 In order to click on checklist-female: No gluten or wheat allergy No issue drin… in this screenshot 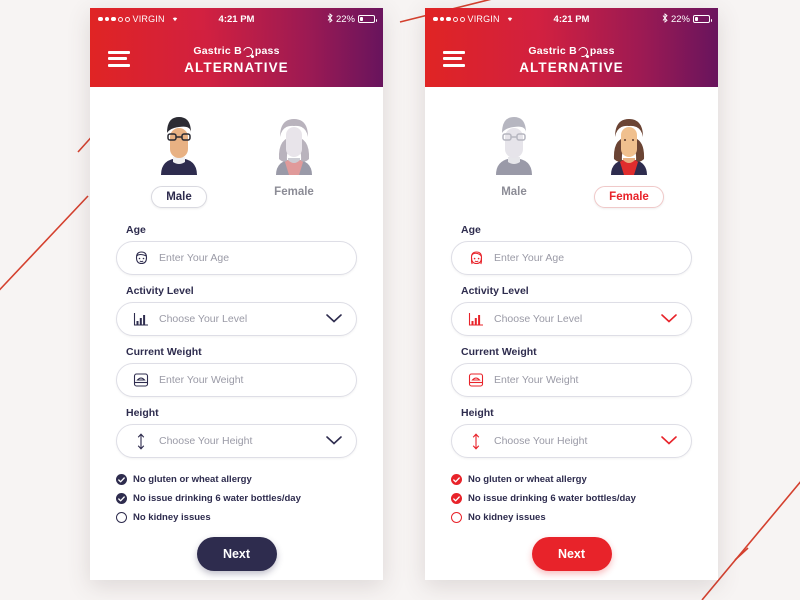, I will do `click(571, 498)`.